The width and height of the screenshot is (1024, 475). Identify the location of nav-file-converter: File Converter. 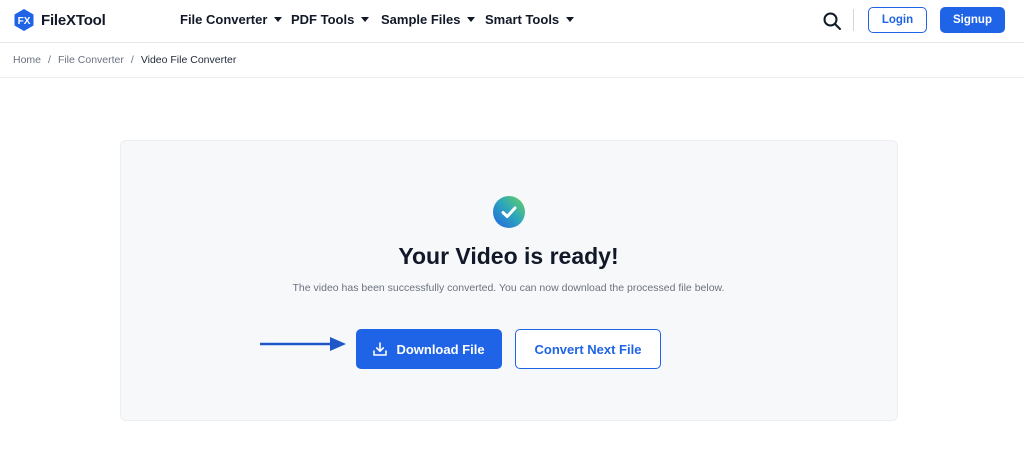
(231, 19).